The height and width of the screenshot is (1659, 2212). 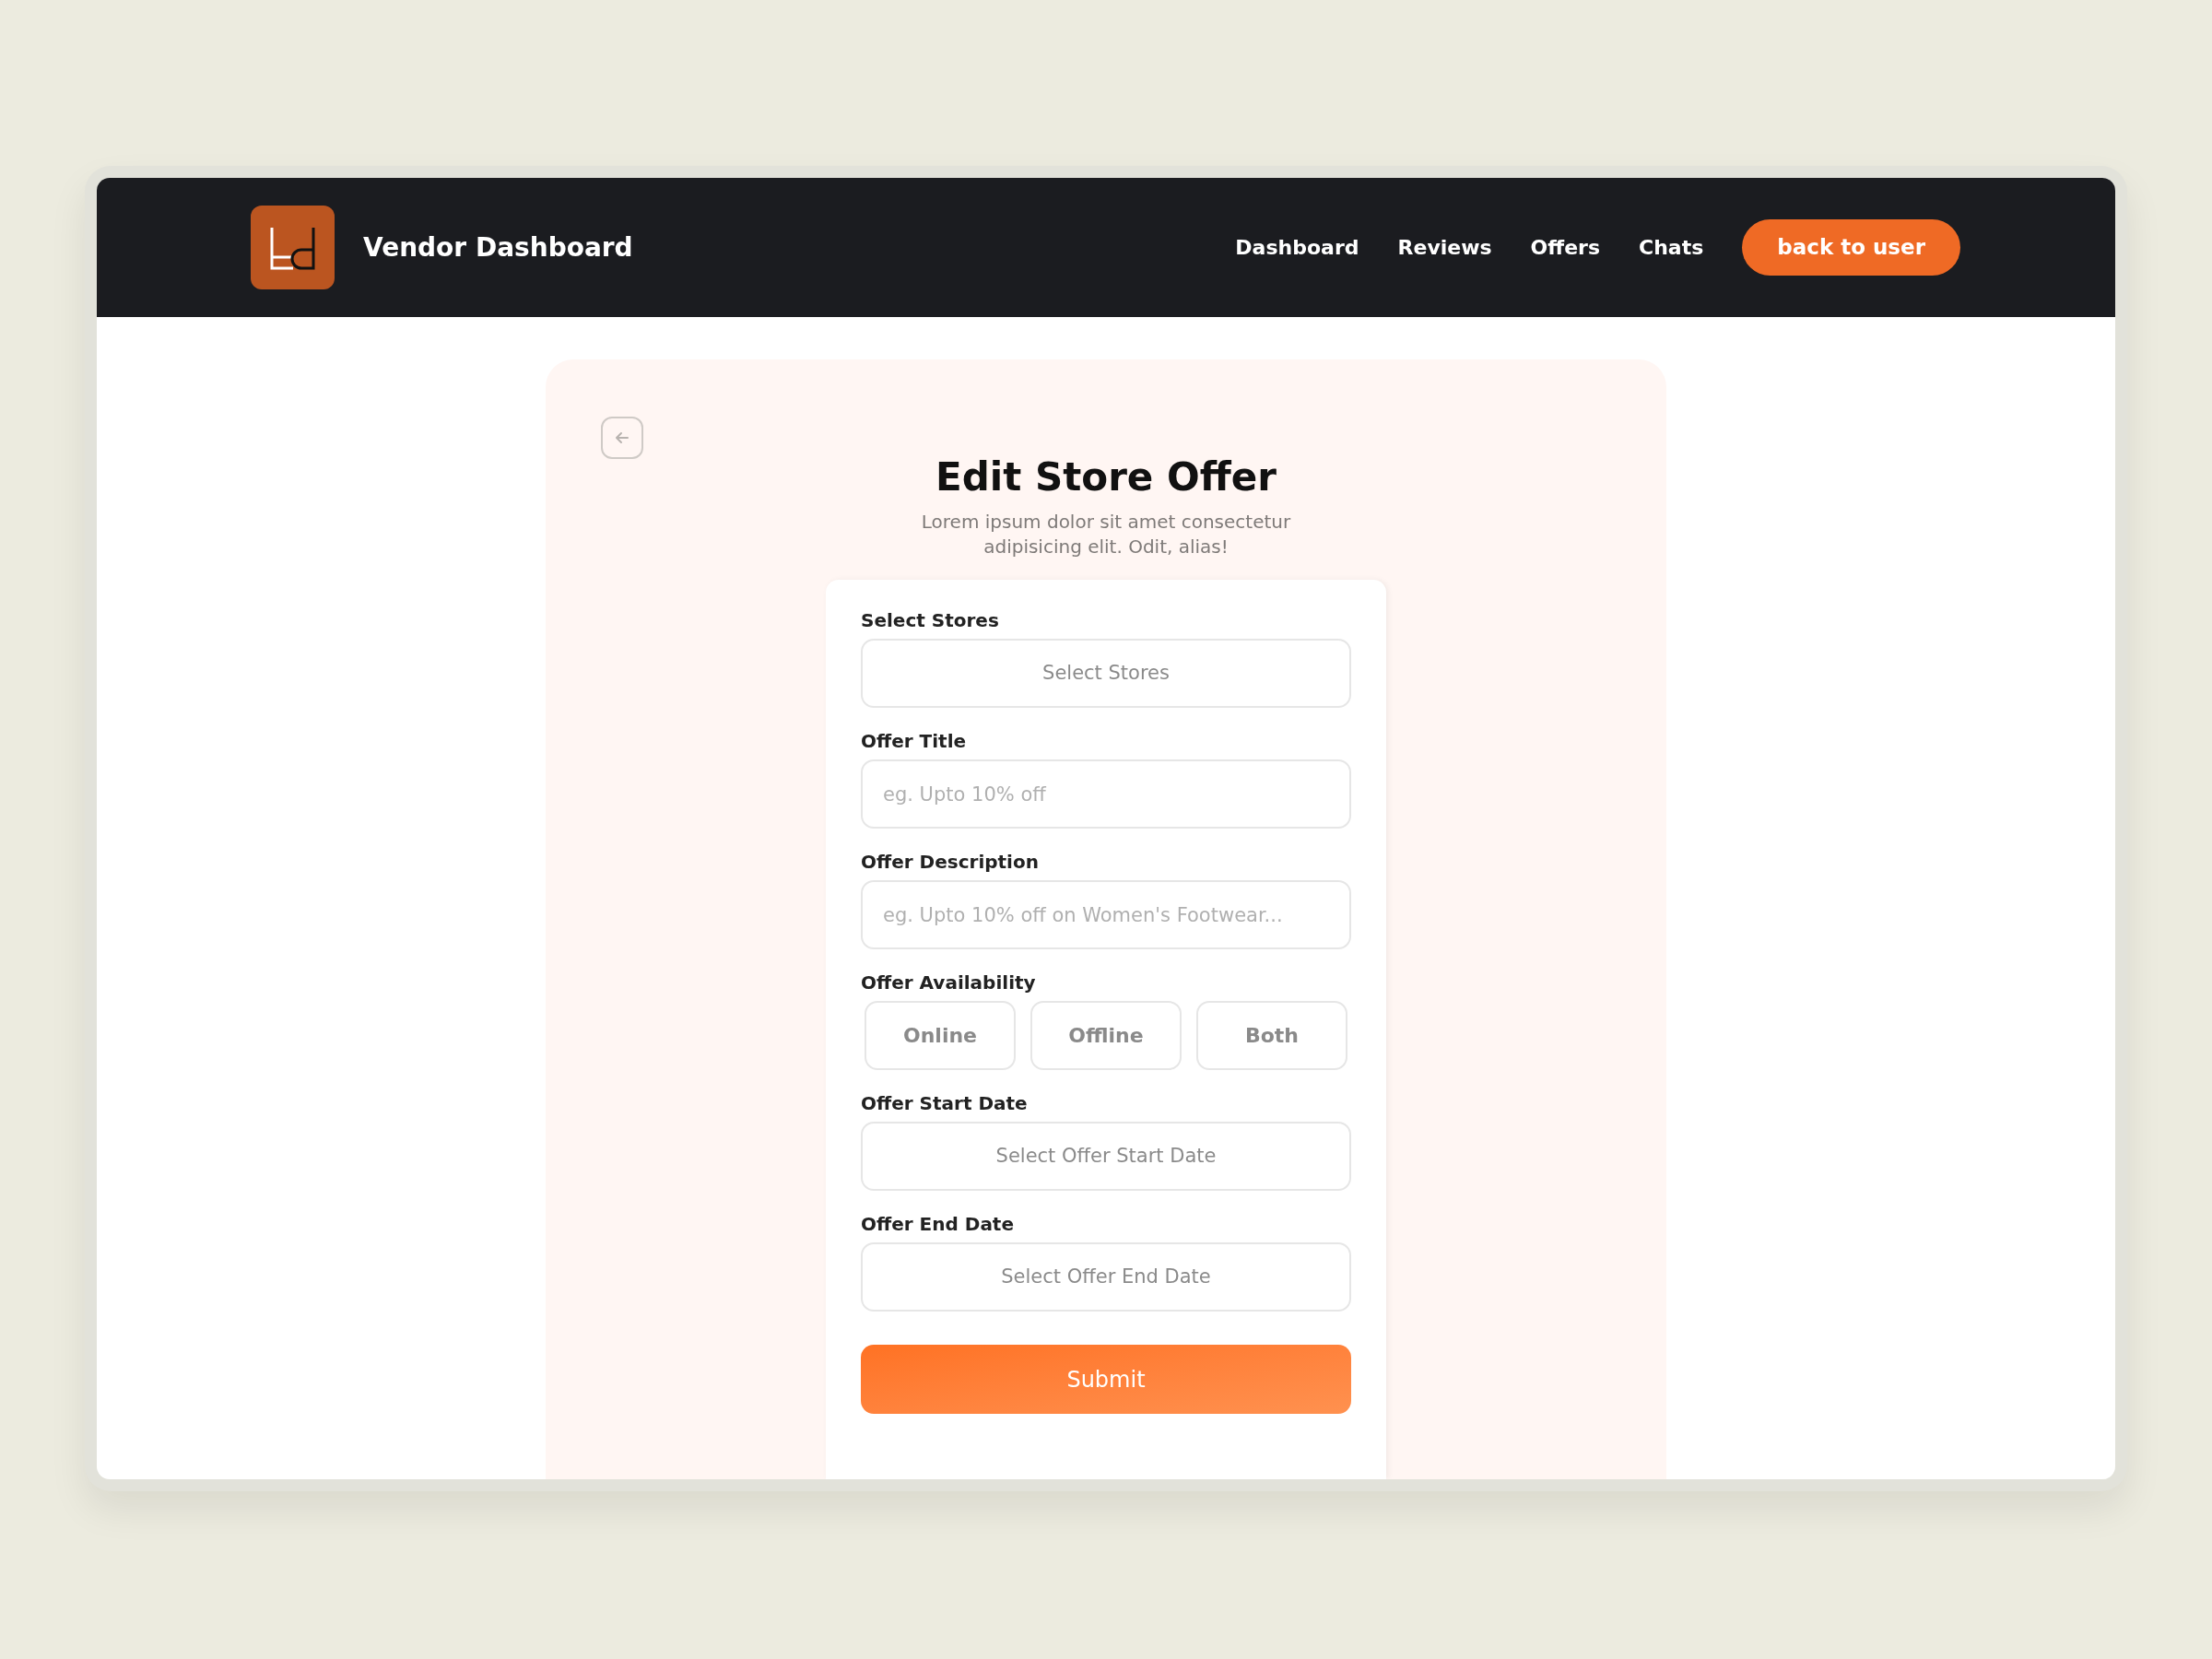 I want to click on nav-link: Chats, so click(x=1671, y=247).